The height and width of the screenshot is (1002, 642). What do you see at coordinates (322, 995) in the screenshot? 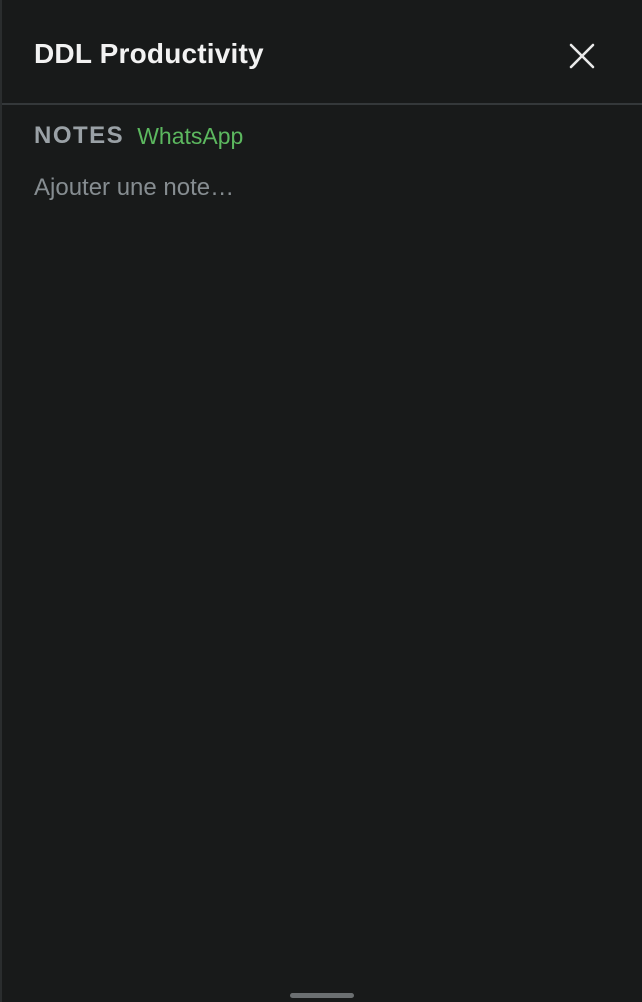
I see `drag-handle` at bounding box center [322, 995].